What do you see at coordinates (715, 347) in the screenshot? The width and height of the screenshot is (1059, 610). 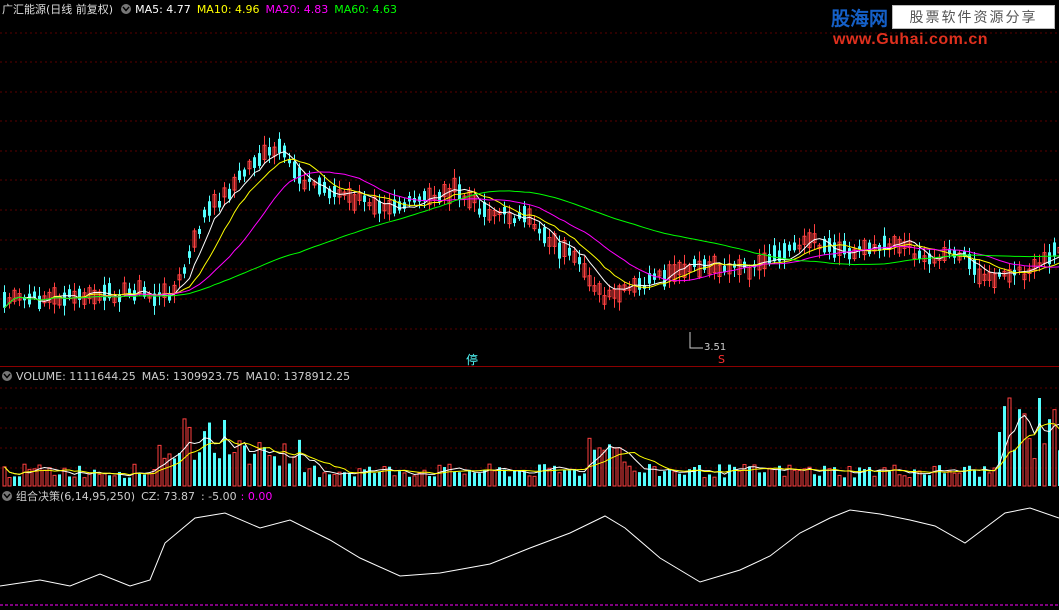 I see `low-price-marker: 3.51` at bounding box center [715, 347].